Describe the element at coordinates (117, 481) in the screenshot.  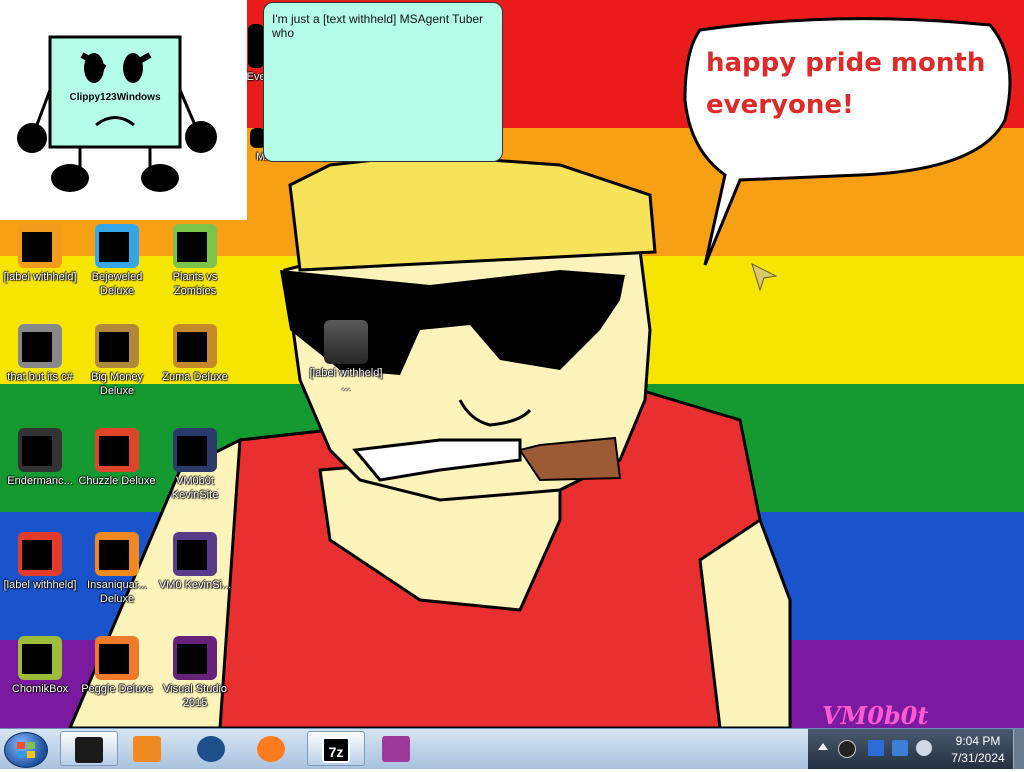
I see `desktop-icon-label: Chuzzle Deluxe` at that location.